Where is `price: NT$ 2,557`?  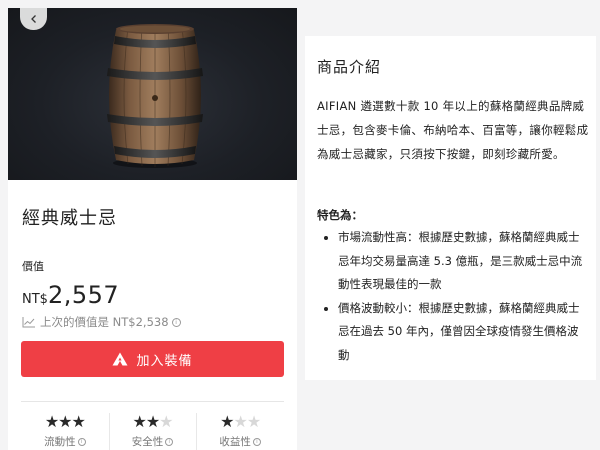
price: NT$ 2,557 is located at coordinates (70, 295).